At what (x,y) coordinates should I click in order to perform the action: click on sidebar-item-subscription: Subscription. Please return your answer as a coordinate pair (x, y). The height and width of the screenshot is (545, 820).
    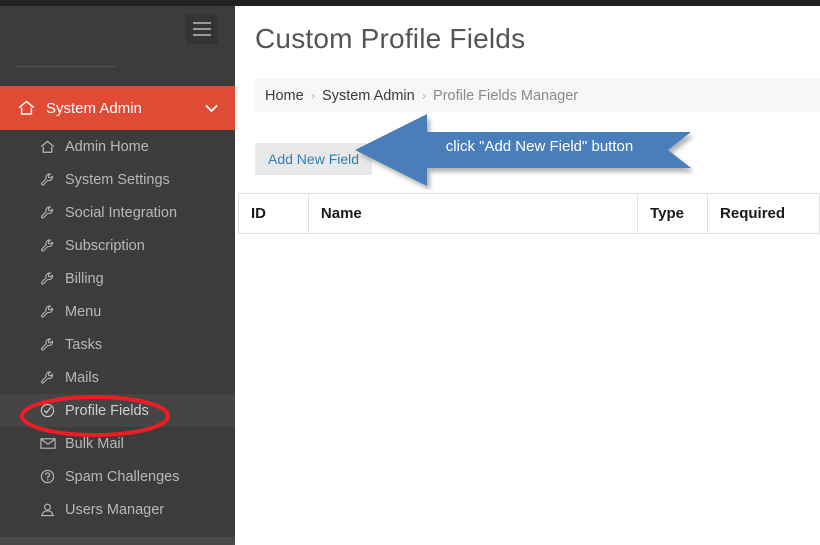
    Looking at the image, I should click on (117, 245).